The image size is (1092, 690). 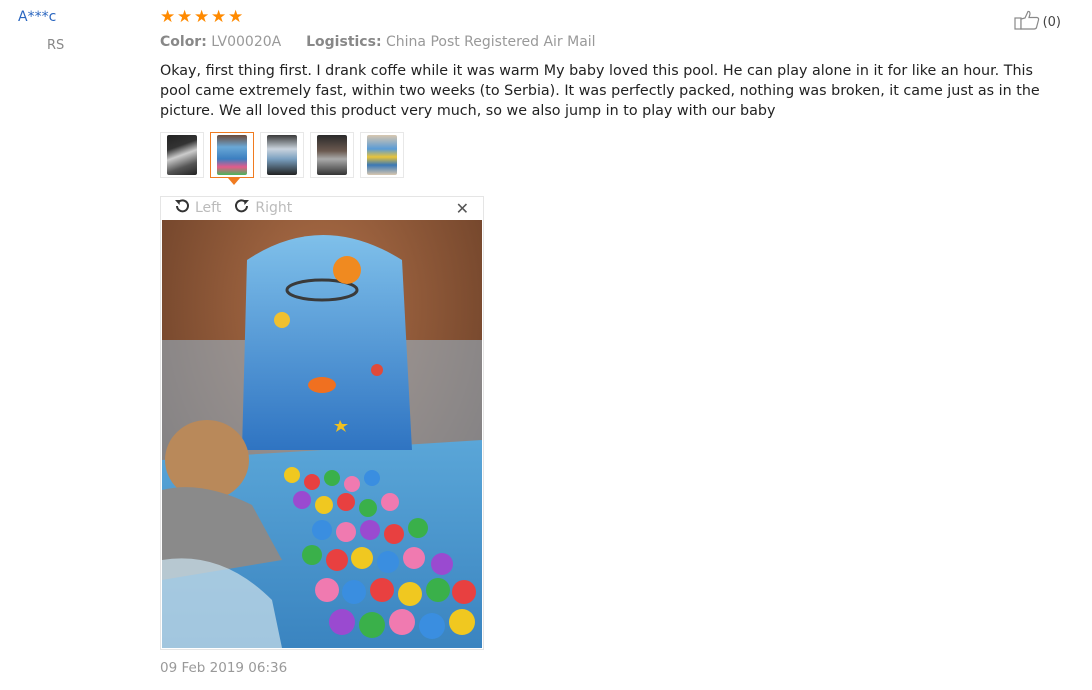 What do you see at coordinates (246, 42) in the screenshot?
I see `color-value: LV00020A` at bounding box center [246, 42].